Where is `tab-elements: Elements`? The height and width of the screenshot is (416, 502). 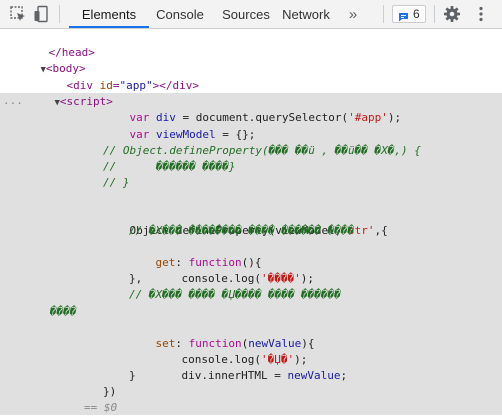
tab-elements: Elements is located at coordinates (109, 14).